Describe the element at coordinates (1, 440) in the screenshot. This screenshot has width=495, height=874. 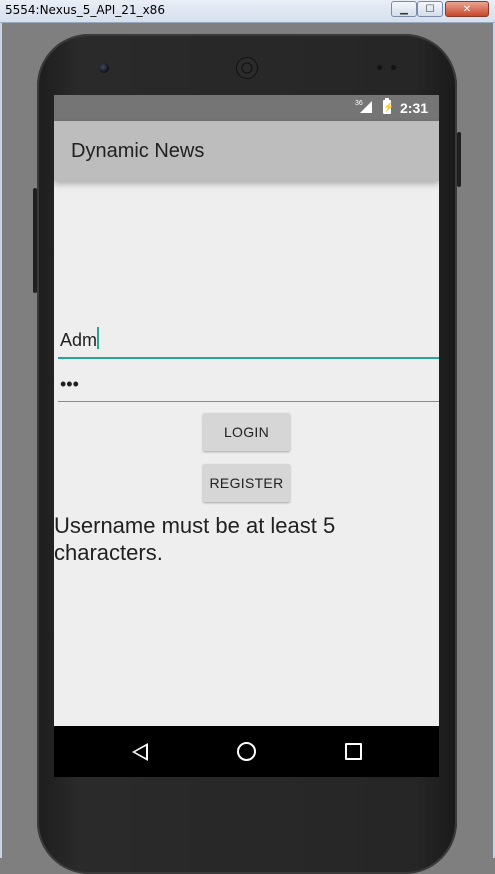
I see `window-frame-left` at that location.